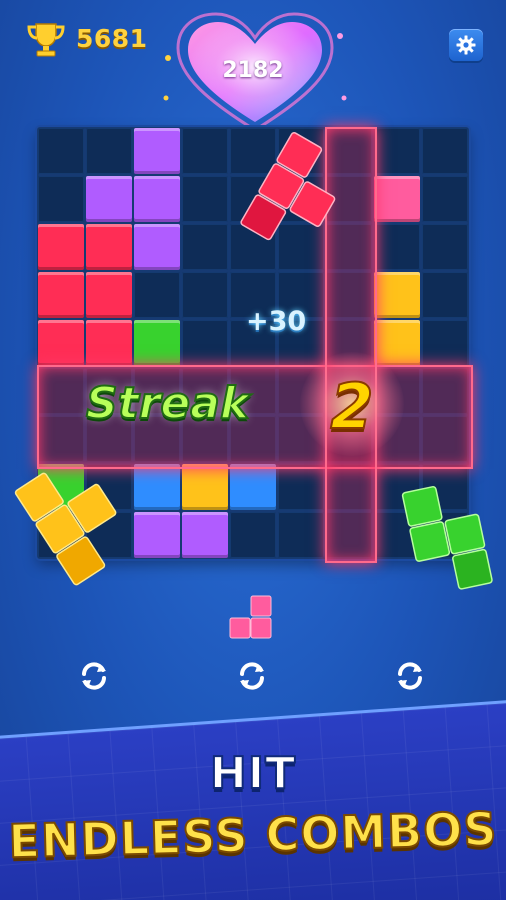 Image resolution: width=506 pixels, height=900 pixels. Describe the element at coordinates (288, 186) in the screenshot. I see `floating-red-piece` at that location.